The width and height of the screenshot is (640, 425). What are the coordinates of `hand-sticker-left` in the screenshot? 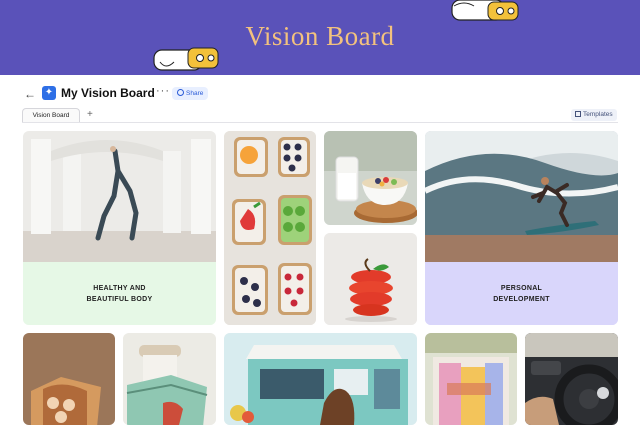 It's located at (186, 59).